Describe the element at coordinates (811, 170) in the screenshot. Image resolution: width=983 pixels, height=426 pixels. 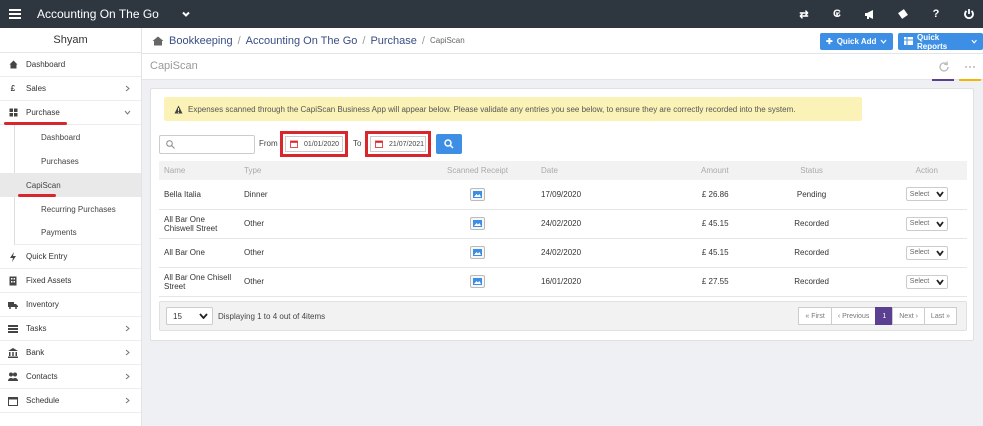
I see `col-status: Status` at that location.